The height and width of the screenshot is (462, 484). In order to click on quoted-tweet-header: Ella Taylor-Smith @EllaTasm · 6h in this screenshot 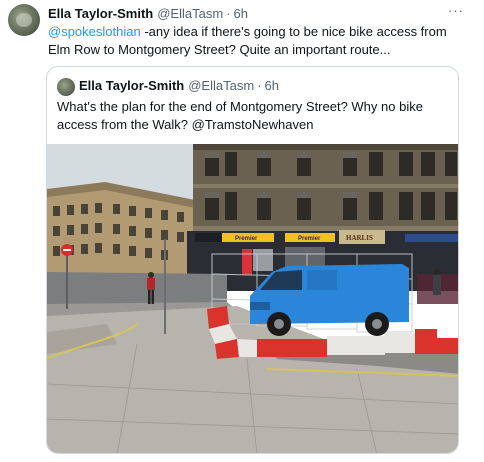, I will do `click(179, 86)`.